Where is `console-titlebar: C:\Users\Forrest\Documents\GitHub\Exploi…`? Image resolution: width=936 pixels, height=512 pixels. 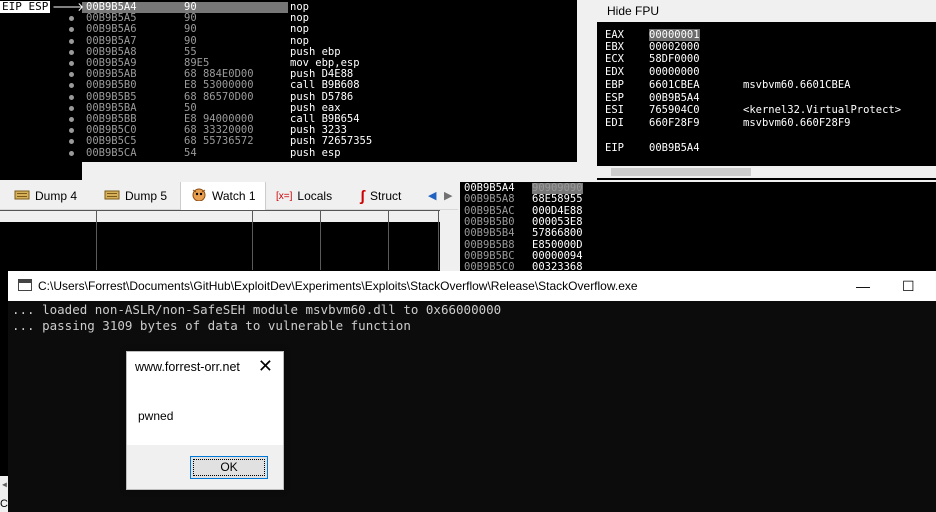 console-titlebar: C:\Users\Forrest\Documents\GitHub\Exploi… is located at coordinates (472, 286).